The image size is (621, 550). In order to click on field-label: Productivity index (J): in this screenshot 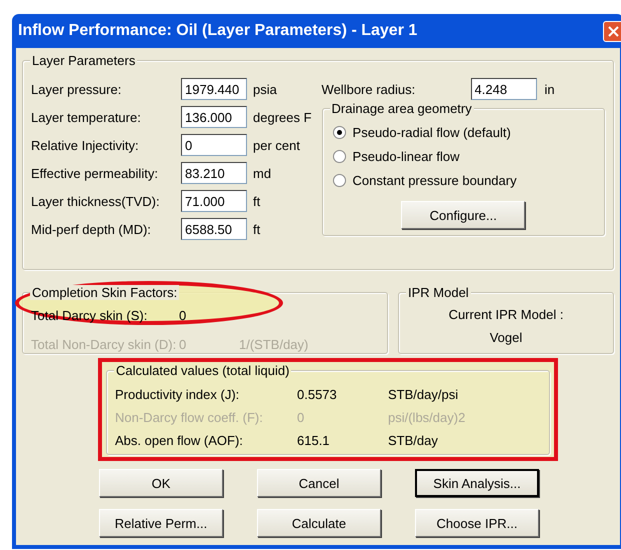, I will do `click(177, 394)`.